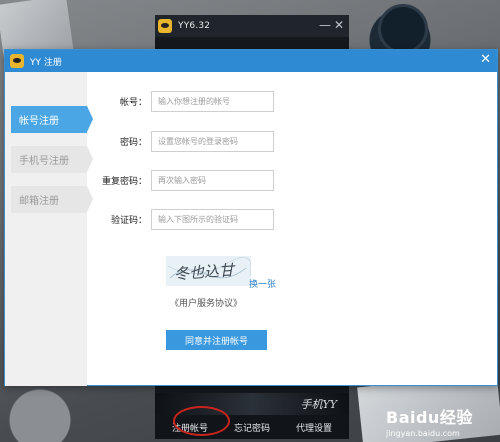  What do you see at coordinates (133, 103) in the screenshot?
I see `account-label: 帐号：` at bounding box center [133, 103].